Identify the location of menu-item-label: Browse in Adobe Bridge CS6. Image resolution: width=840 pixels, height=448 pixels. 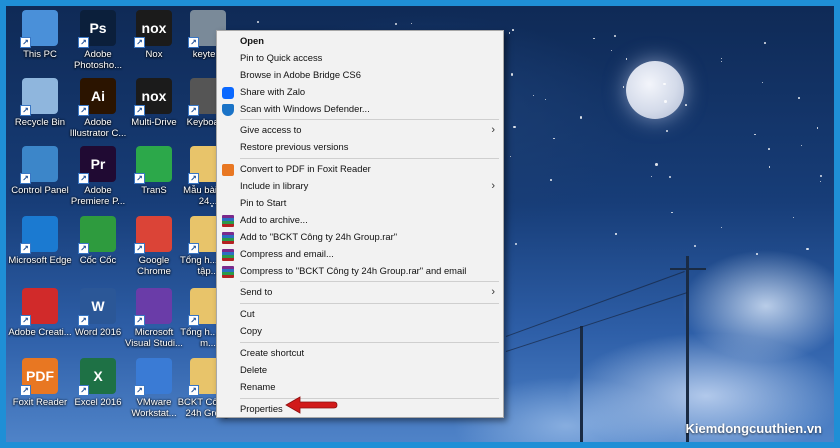
(300, 74).